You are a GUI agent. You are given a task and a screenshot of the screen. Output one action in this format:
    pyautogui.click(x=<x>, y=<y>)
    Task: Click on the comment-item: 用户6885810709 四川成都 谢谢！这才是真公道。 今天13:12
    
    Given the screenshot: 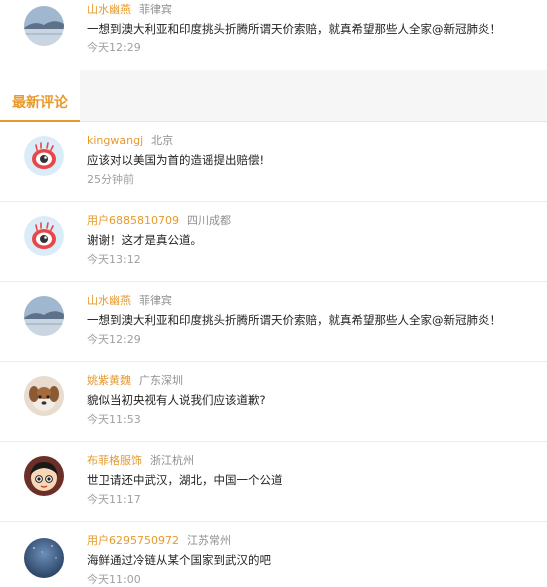 What is the action you would take?
    pyautogui.click(x=273, y=242)
    